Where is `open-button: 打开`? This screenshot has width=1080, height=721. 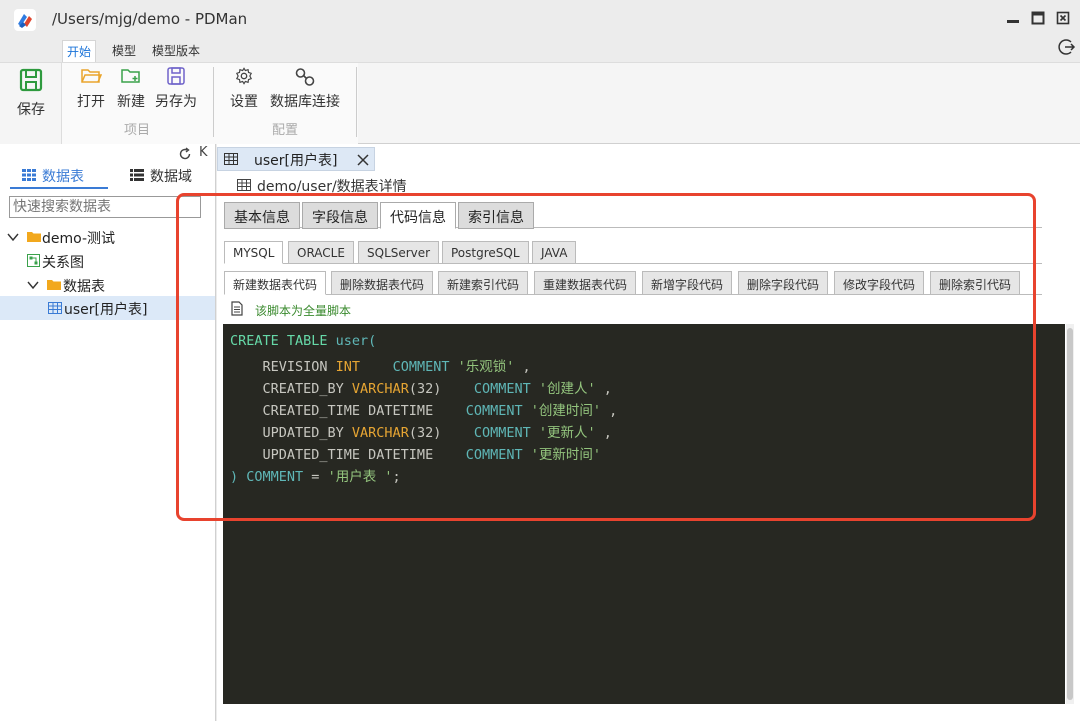
open-button: 打开 is located at coordinates (91, 89).